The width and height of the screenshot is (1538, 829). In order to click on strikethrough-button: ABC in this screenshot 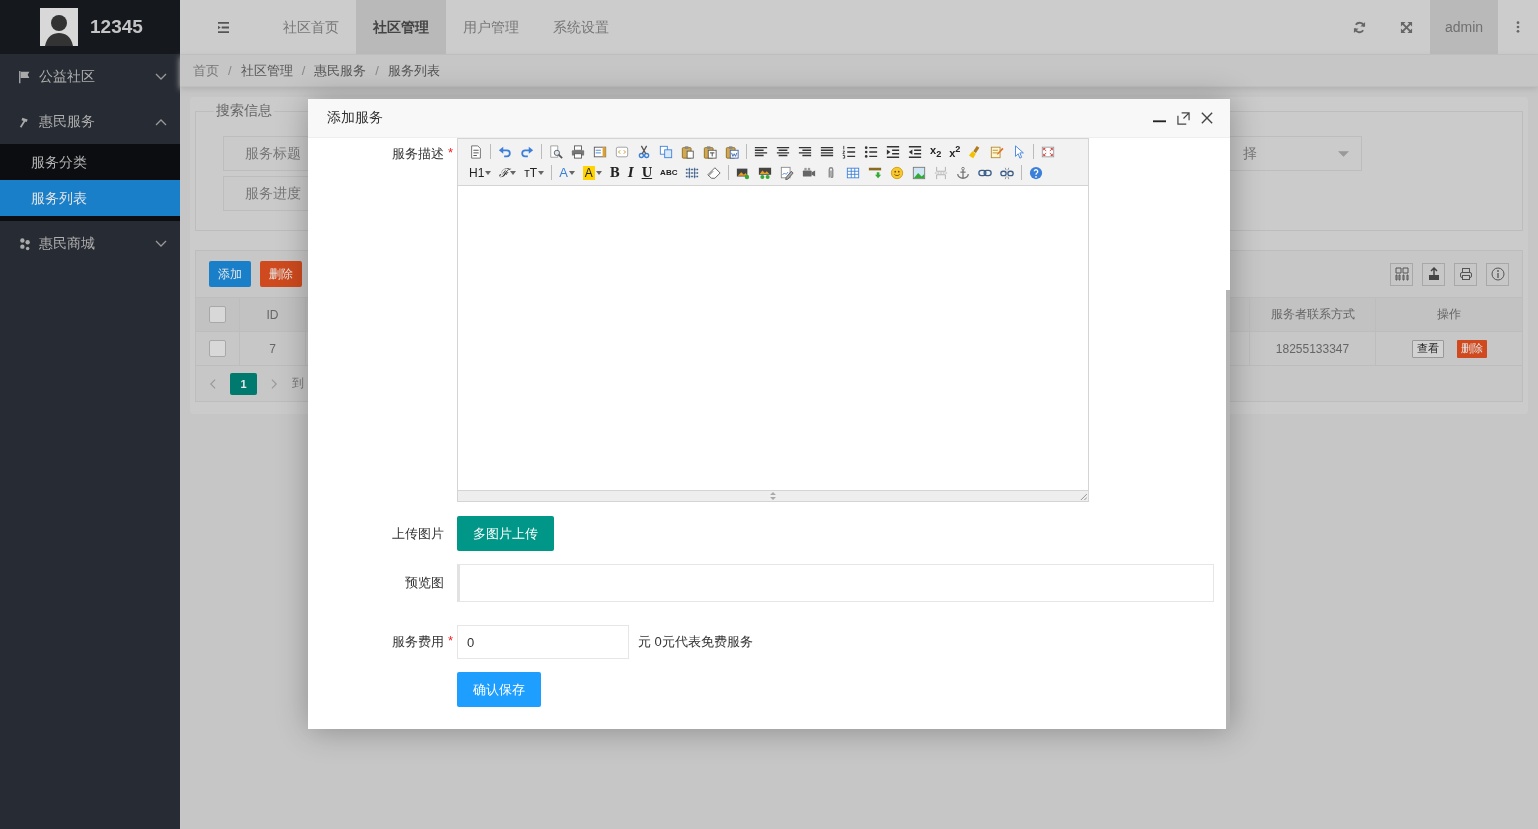, I will do `click(669, 172)`.